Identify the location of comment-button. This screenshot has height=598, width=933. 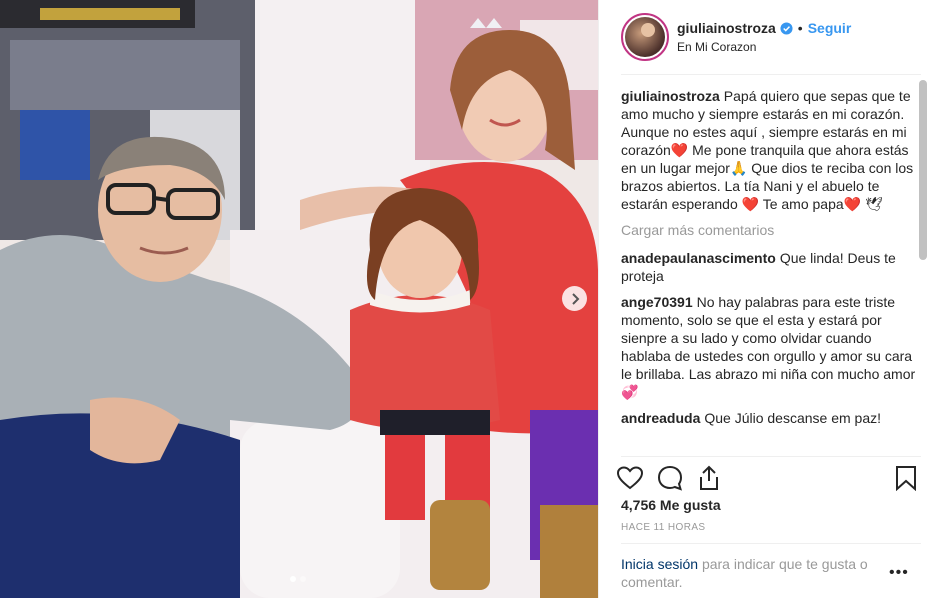
(677, 478).